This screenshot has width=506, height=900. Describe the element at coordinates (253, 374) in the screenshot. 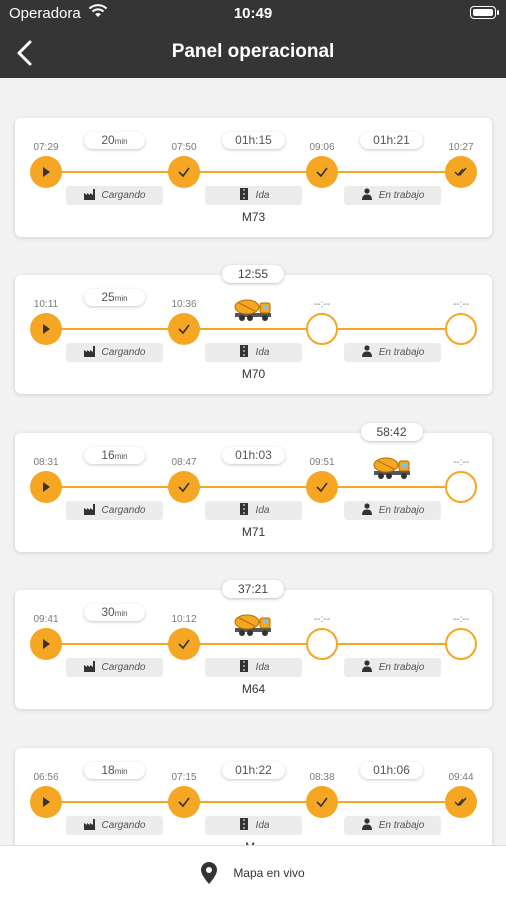

I see `truck-id: M70` at that location.